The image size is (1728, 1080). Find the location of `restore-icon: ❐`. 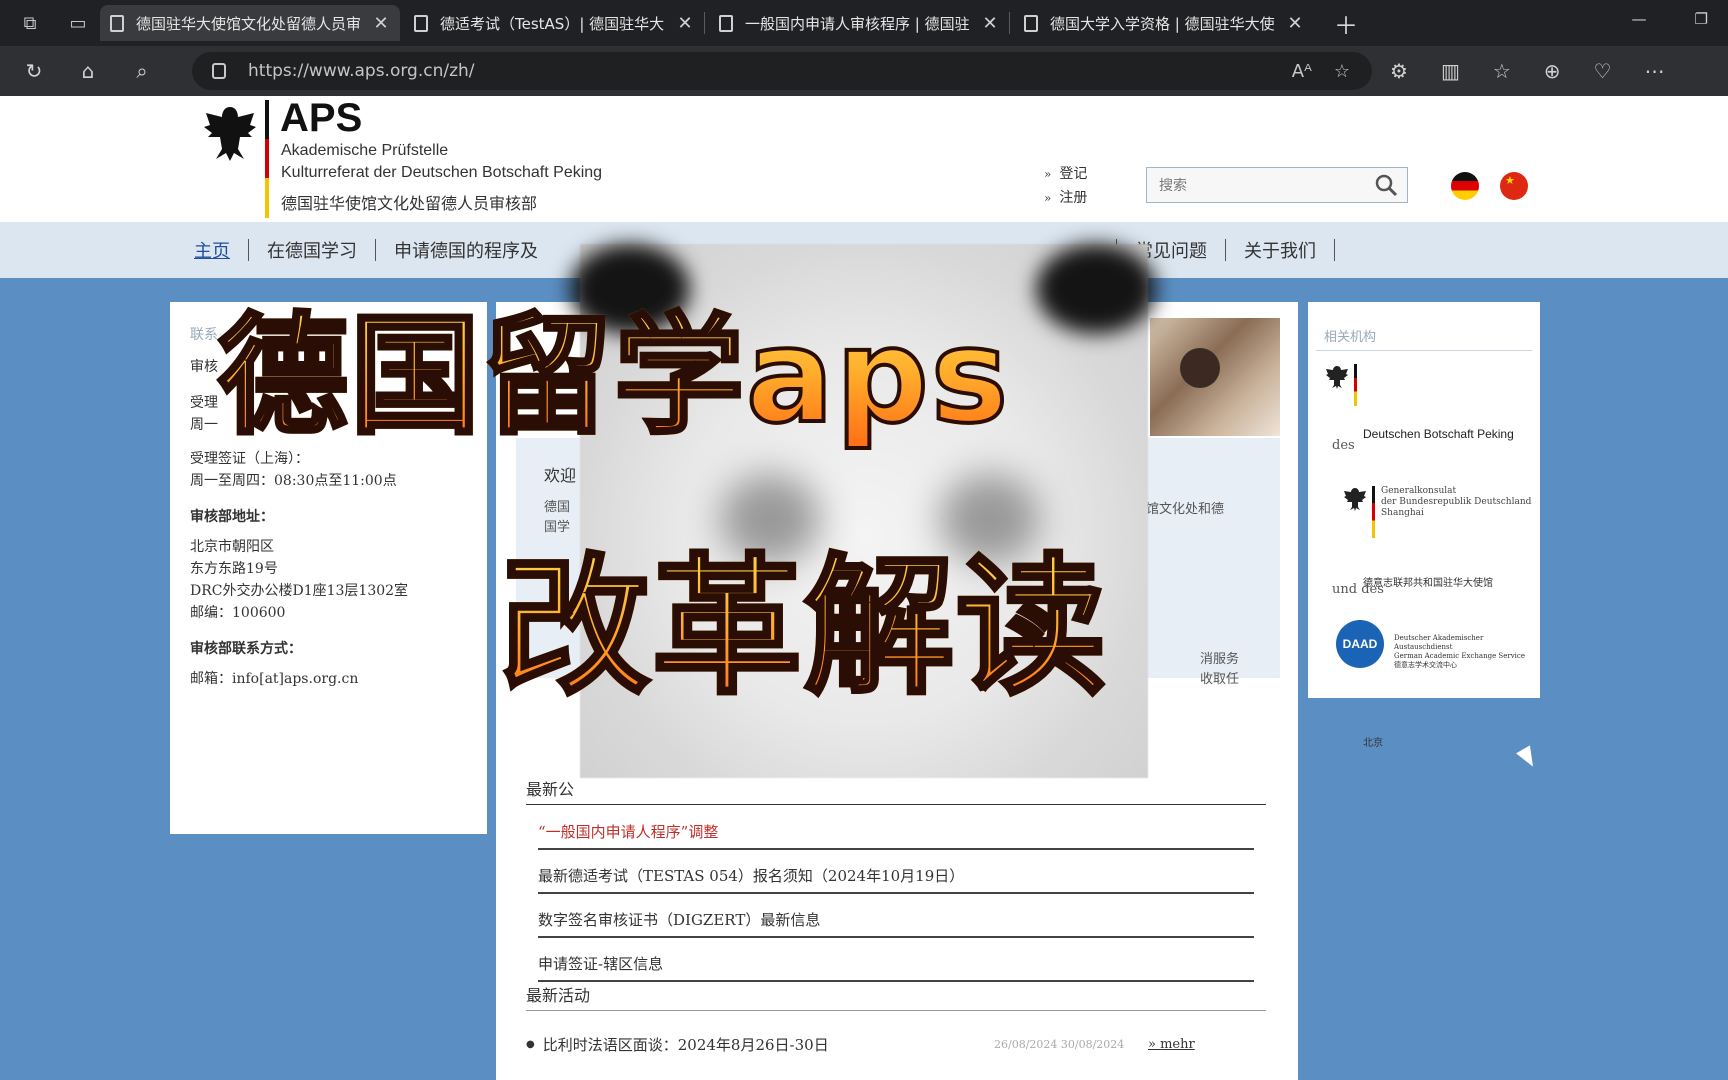

restore-icon: ❐ is located at coordinates (1701, 19).